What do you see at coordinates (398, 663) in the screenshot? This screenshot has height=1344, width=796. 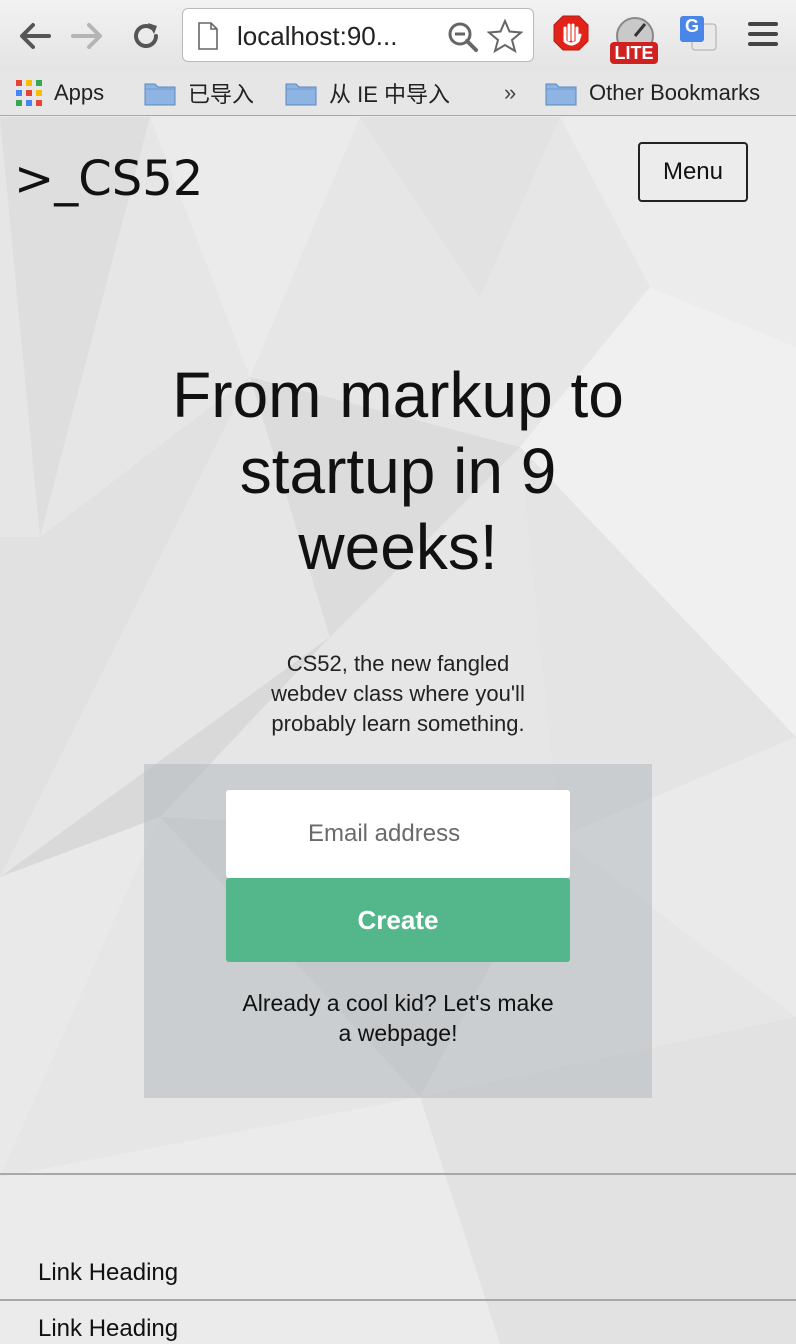 I see `hero-subtitle-line: CS52, the new fangled` at bounding box center [398, 663].